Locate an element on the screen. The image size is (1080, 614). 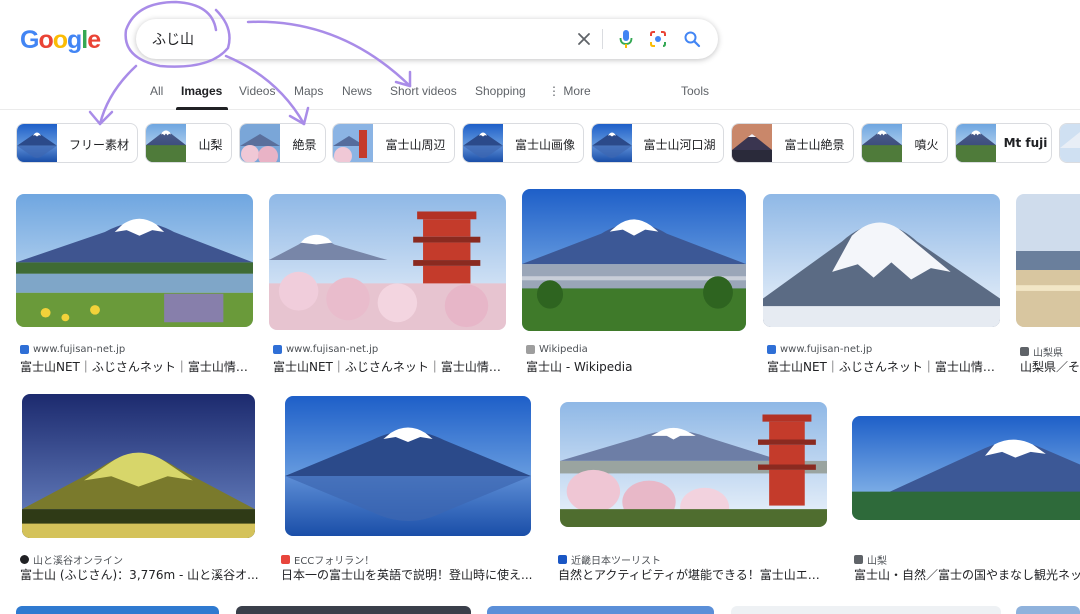
chip-partial is located at coordinates (1069, 143).